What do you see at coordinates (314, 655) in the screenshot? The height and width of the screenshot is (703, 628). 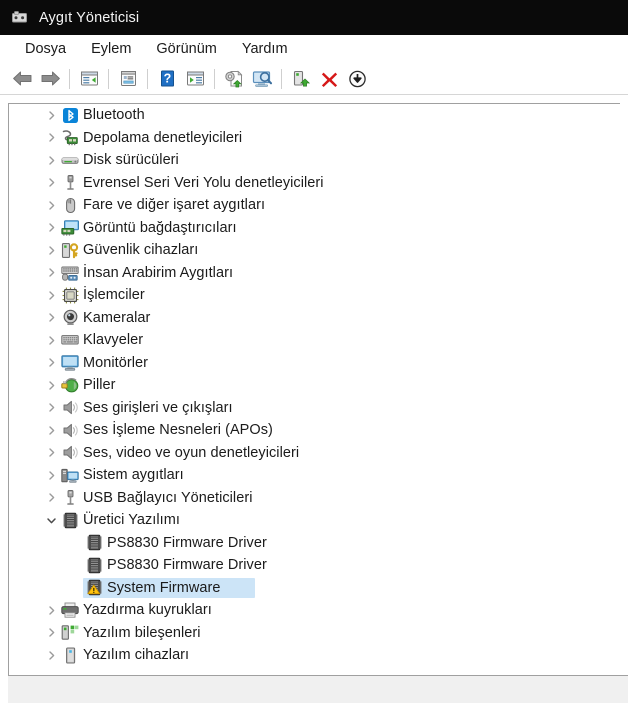 I see `tree-item: Yazılım cihazları` at bounding box center [314, 655].